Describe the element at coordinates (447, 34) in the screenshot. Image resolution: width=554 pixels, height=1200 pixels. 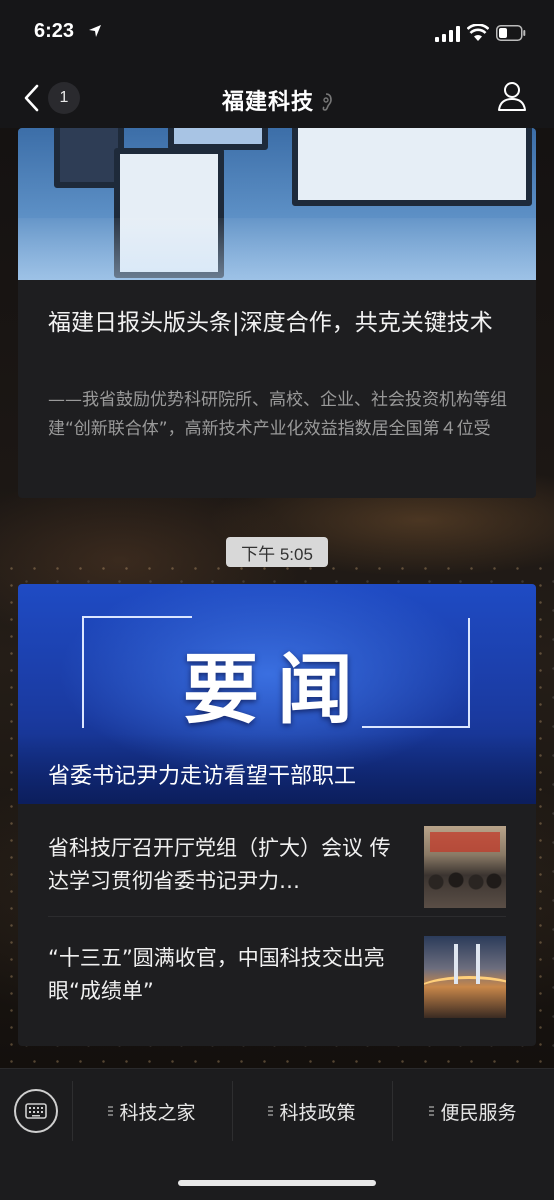
I see `cellular-signal-icon` at that location.